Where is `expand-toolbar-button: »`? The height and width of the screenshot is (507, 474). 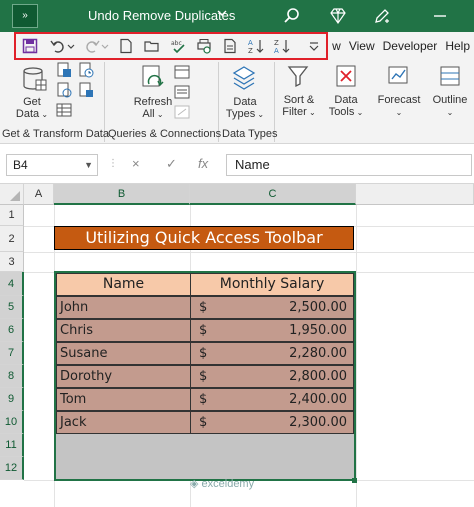 expand-toolbar-button: » is located at coordinates (25, 16).